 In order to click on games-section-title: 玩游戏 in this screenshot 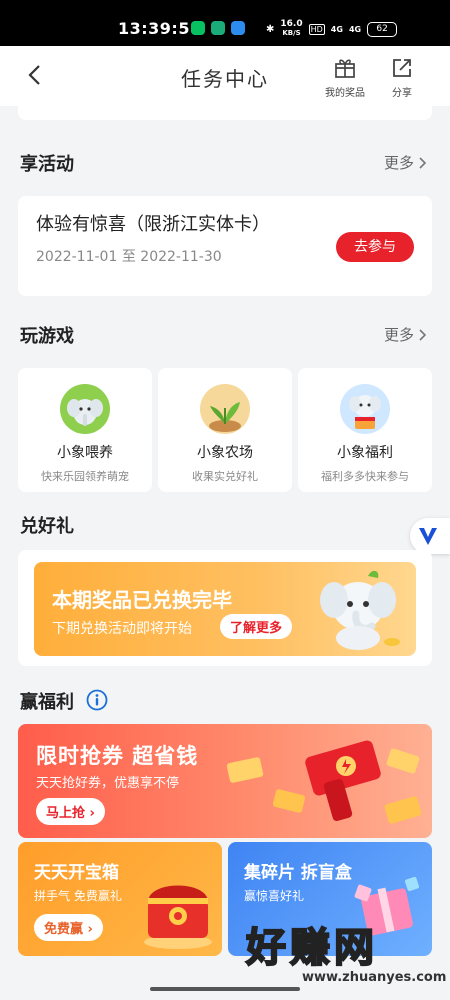, I will do `click(47, 336)`.